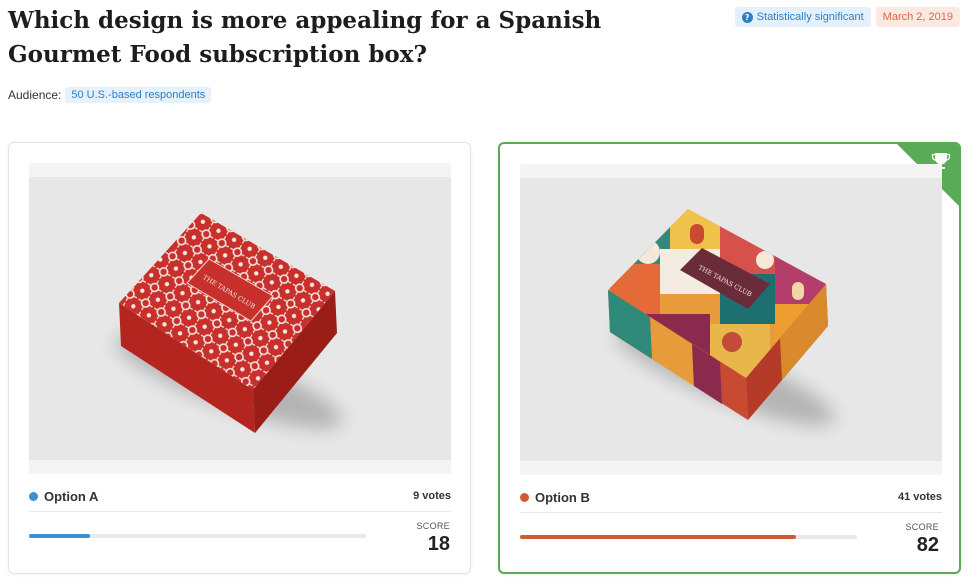 This screenshot has width=970, height=587. What do you see at coordinates (229, 323) in the screenshot?
I see `box-a-illustration: THE TAPAS CLUB` at bounding box center [229, 323].